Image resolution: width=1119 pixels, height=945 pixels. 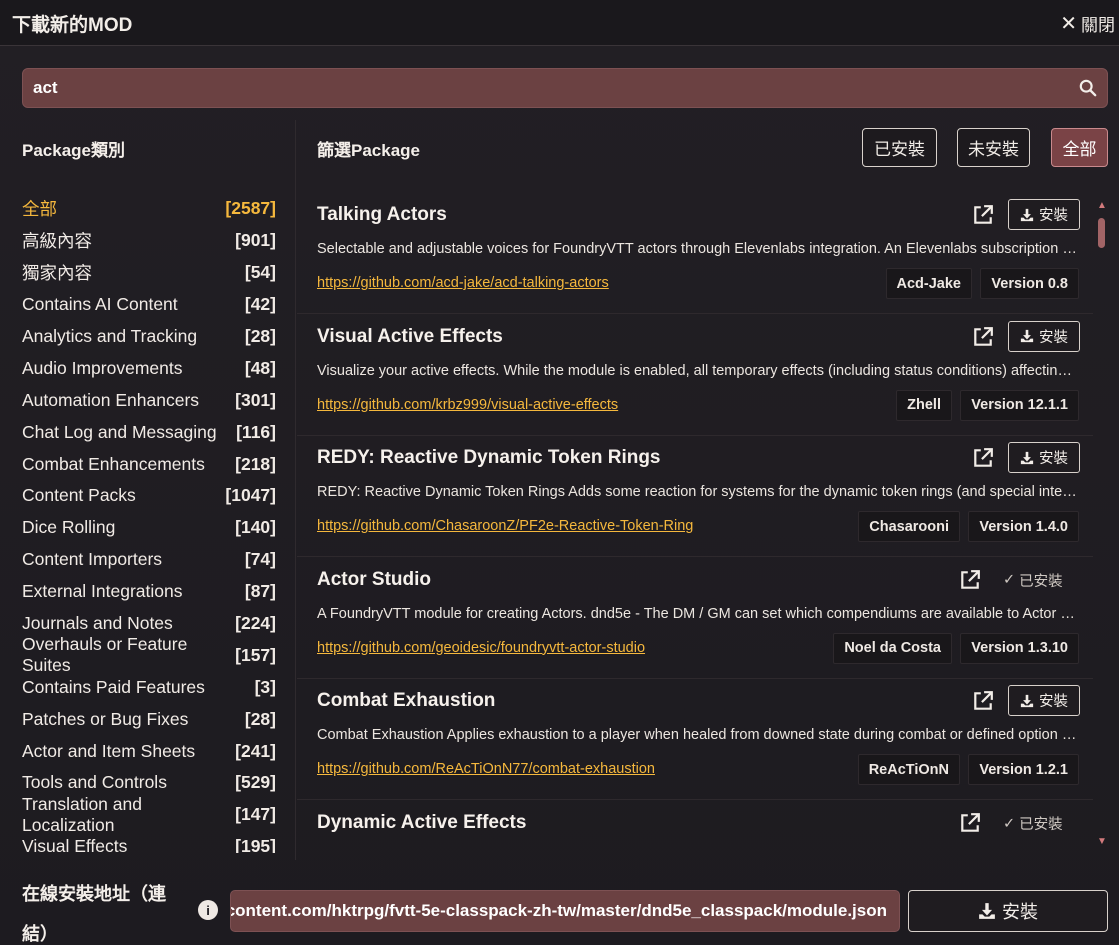 What do you see at coordinates (1068, 23) in the screenshot?
I see `close-icon: ✕` at bounding box center [1068, 23].